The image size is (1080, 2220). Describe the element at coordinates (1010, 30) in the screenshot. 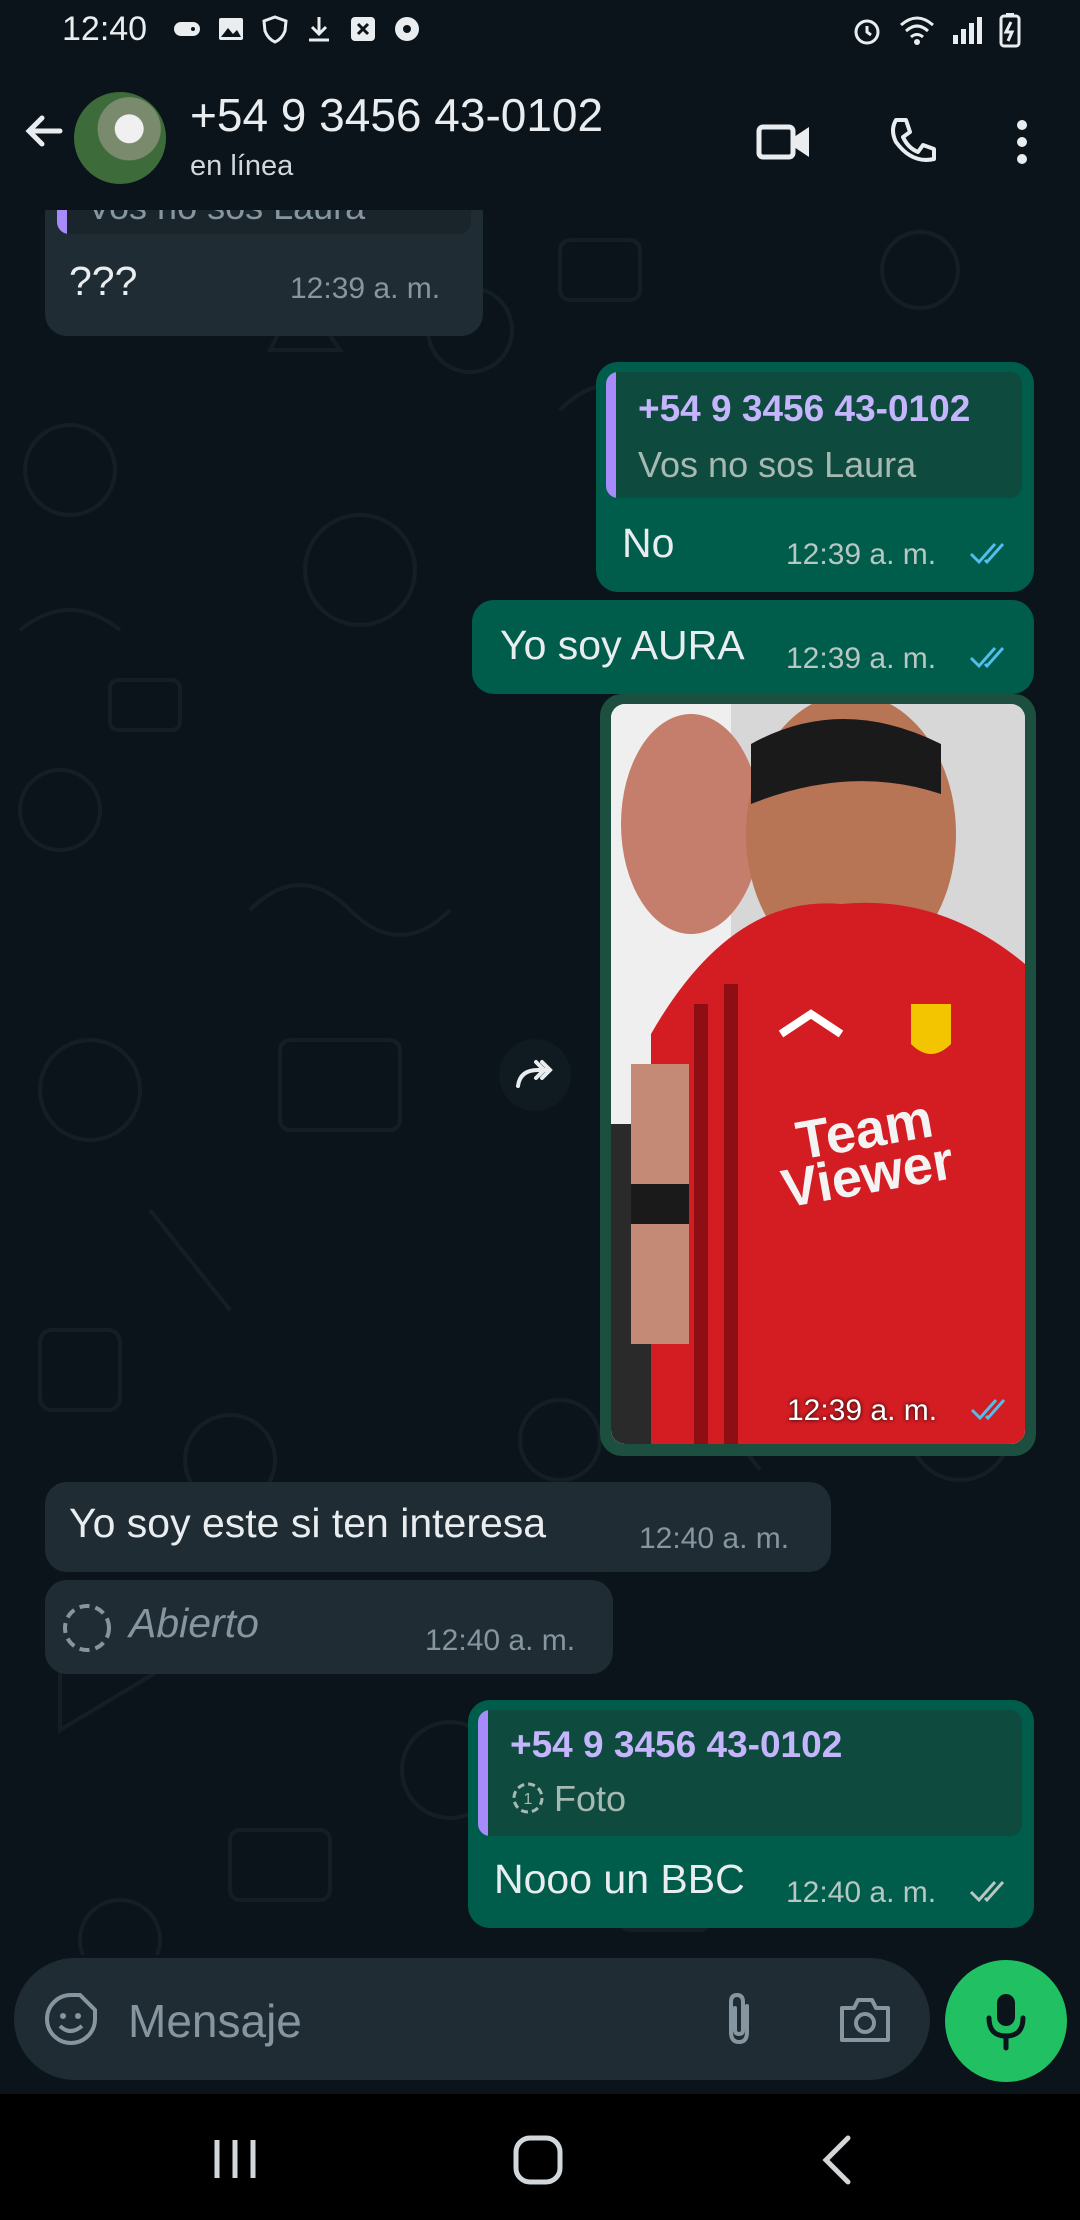

I see `battery-icon` at that location.